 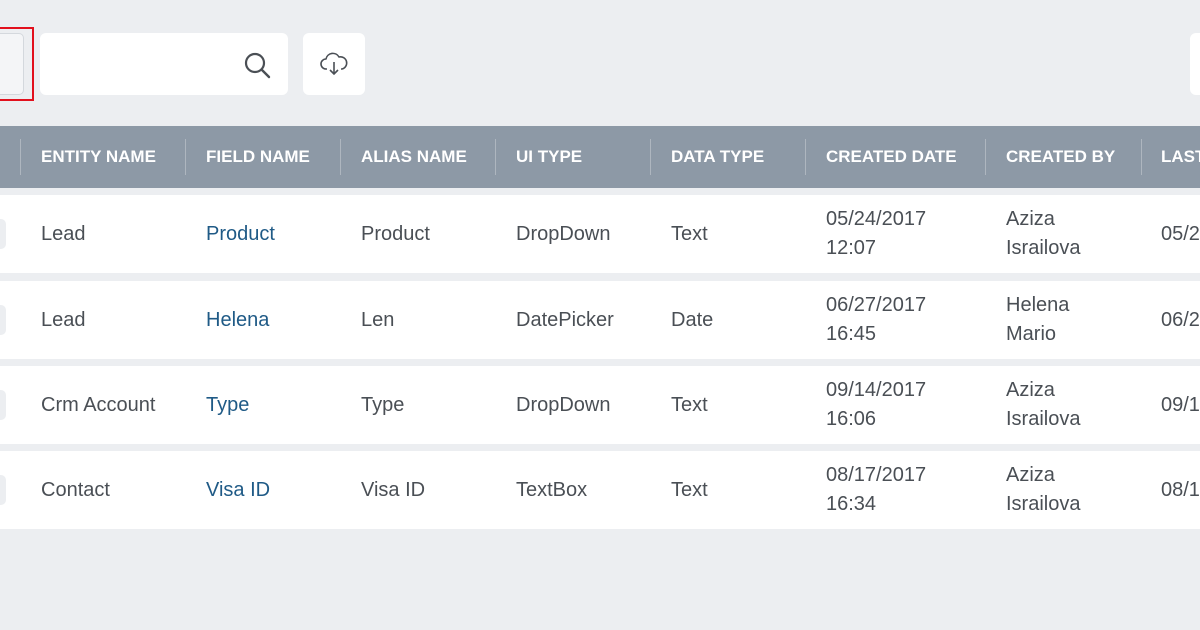 What do you see at coordinates (903, 320) in the screenshot?
I see `cell-created-date: 06/27/2017 16:45` at bounding box center [903, 320].